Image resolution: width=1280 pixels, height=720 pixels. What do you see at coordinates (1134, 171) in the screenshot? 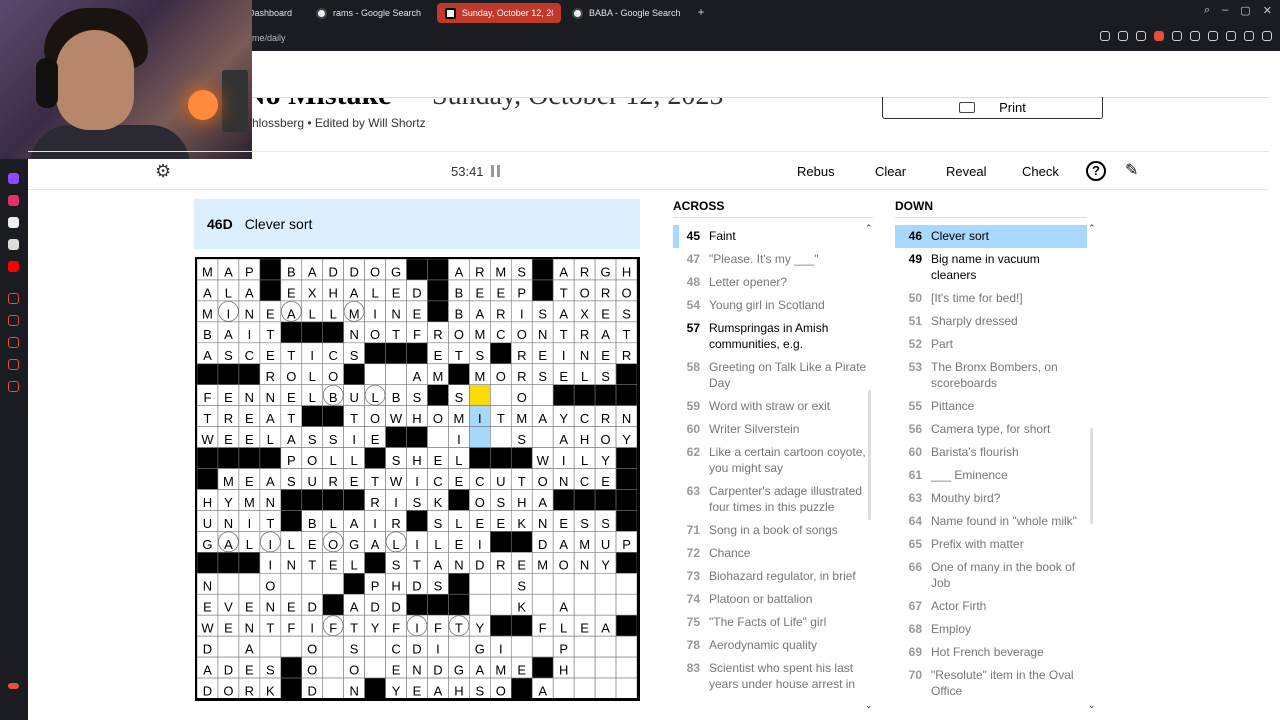
I see `pencil-icon: ✎` at bounding box center [1134, 171].